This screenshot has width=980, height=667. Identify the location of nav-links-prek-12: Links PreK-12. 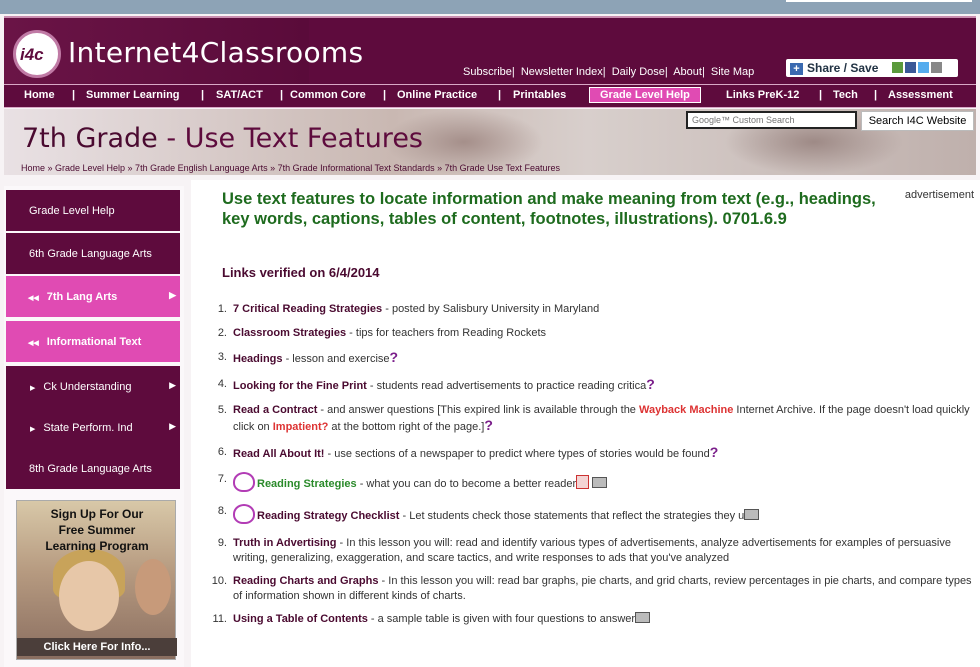
(762, 95).